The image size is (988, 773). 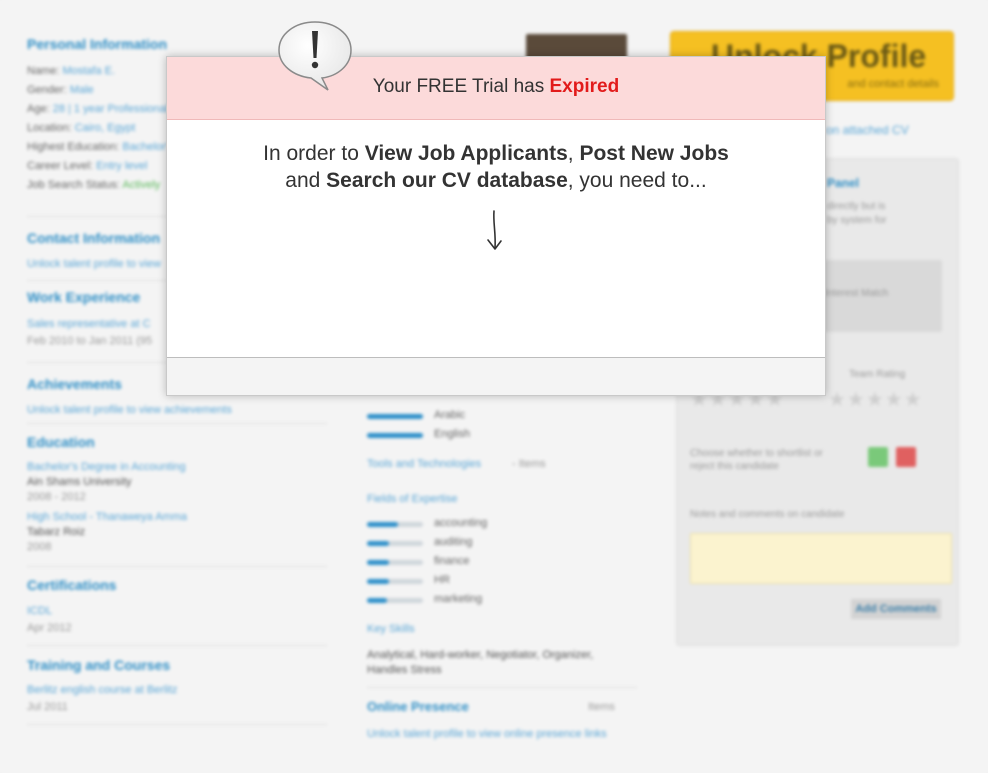 What do you see at coordinates (450, 415) in the screenshot?
I see `language-label: Arabic` at bounding box center [450, 415].